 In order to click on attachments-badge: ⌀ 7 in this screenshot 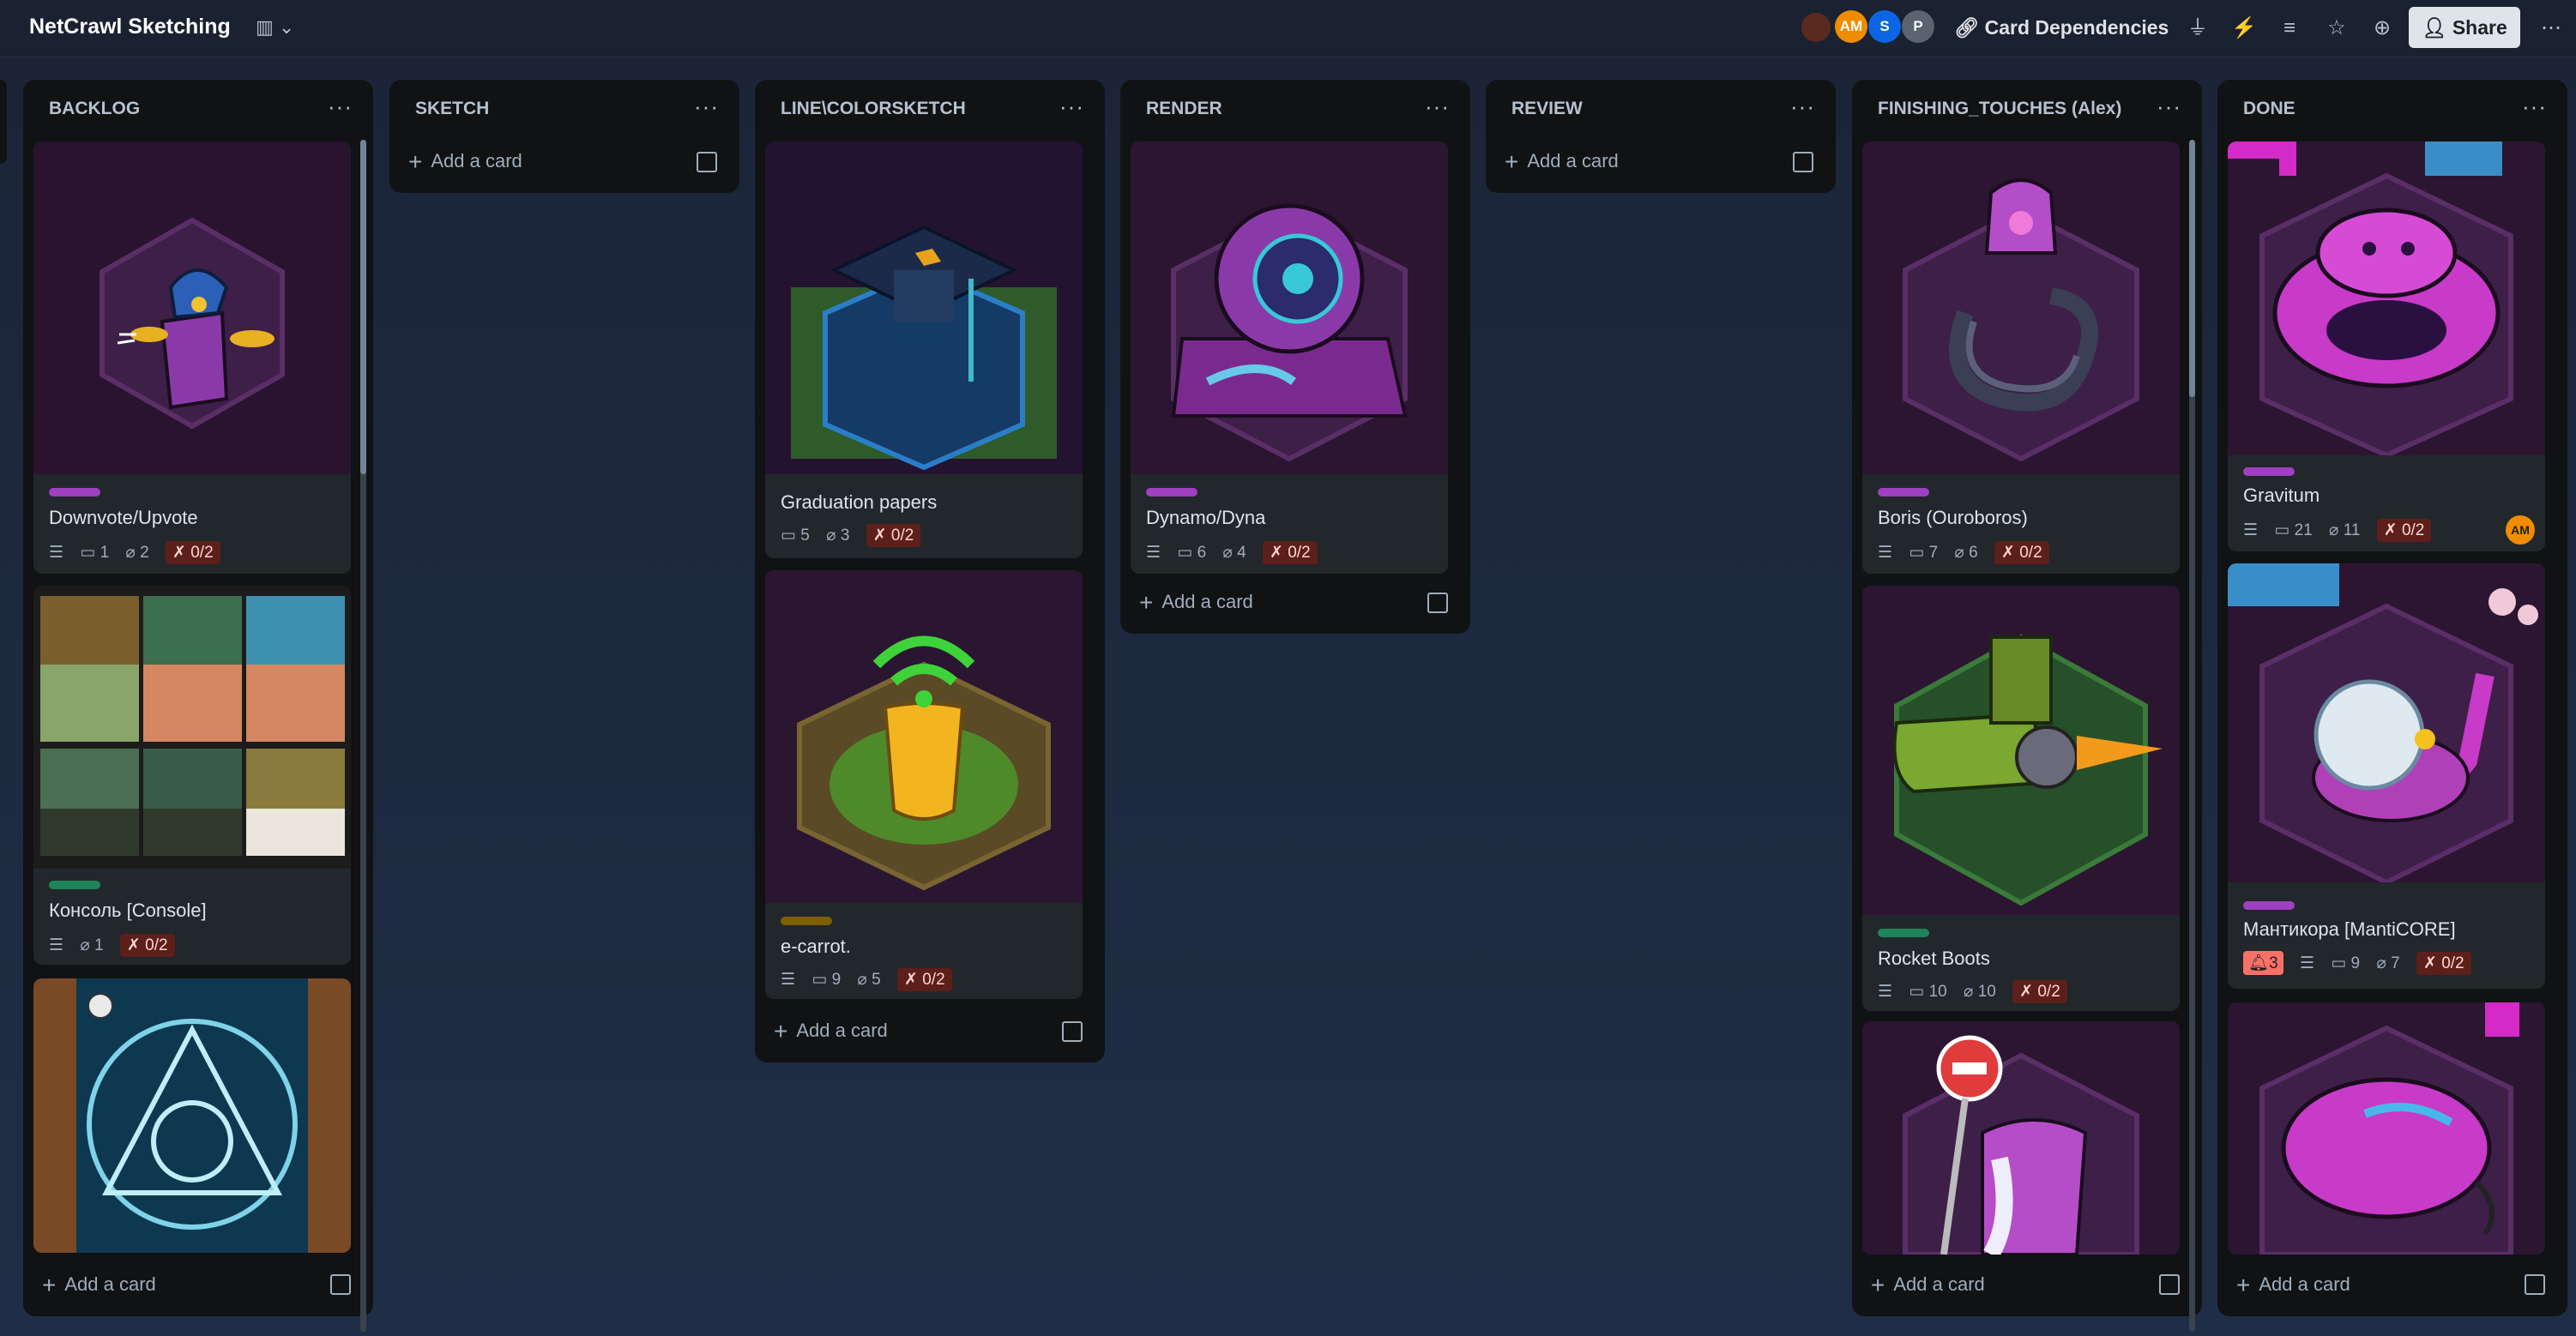, I will do `click(2387, 963)`.